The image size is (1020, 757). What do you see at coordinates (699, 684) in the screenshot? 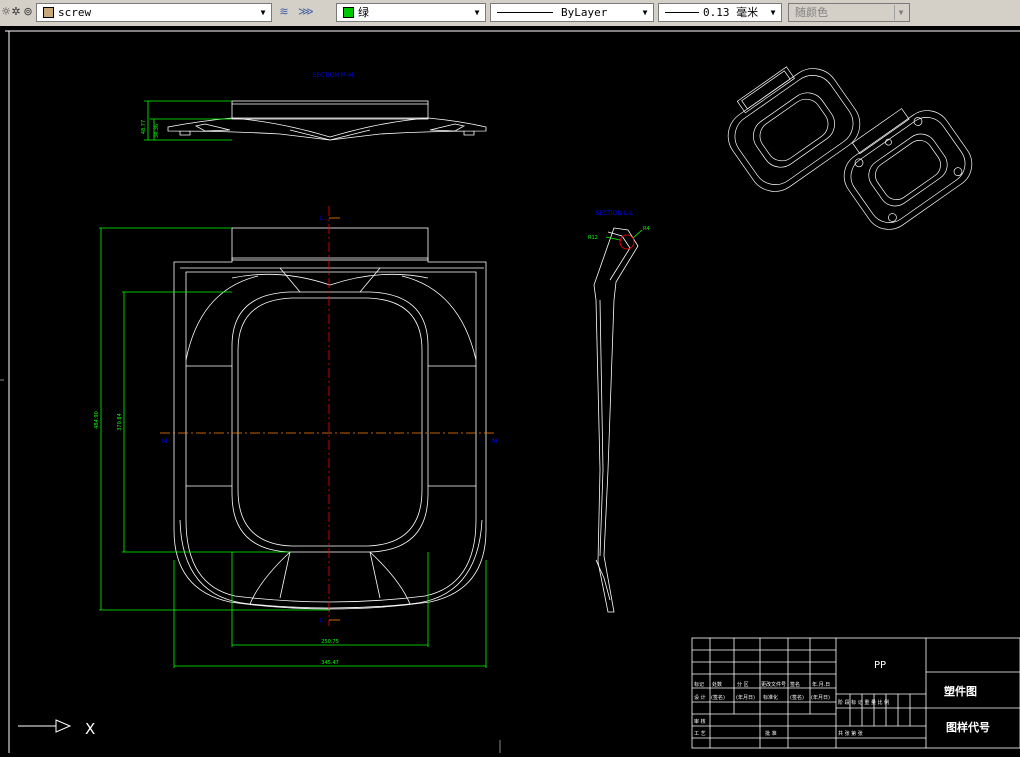
I see `tb-r1-c1: 标记` at bounding box center [699, 684].